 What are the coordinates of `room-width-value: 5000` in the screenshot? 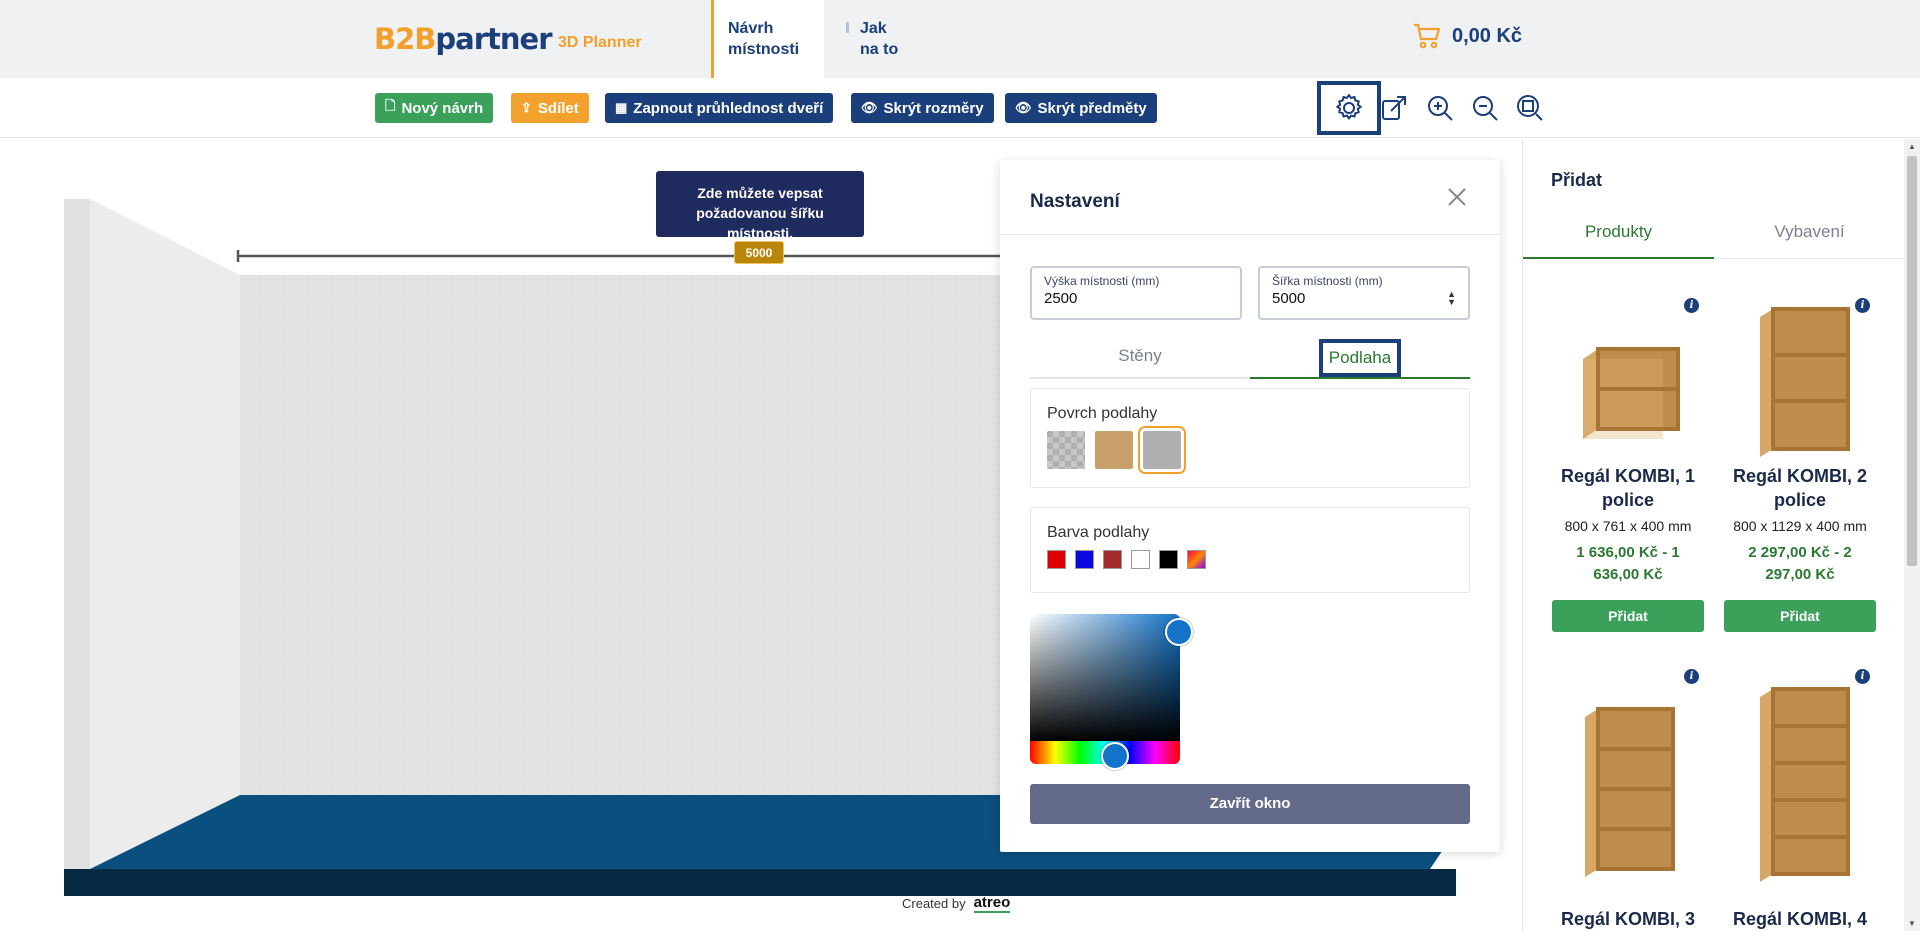 It's located at (1364, 298).